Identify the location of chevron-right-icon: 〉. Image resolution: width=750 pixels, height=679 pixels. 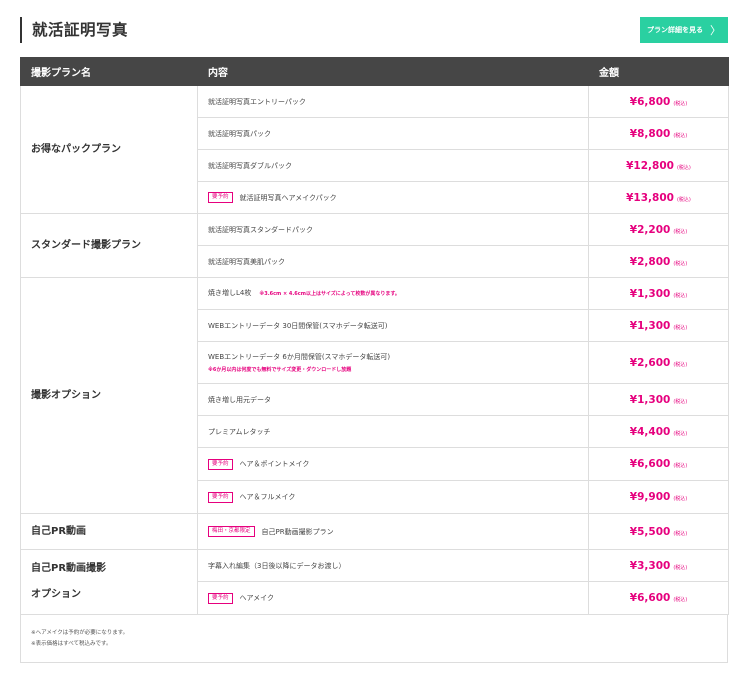
(715, 30).